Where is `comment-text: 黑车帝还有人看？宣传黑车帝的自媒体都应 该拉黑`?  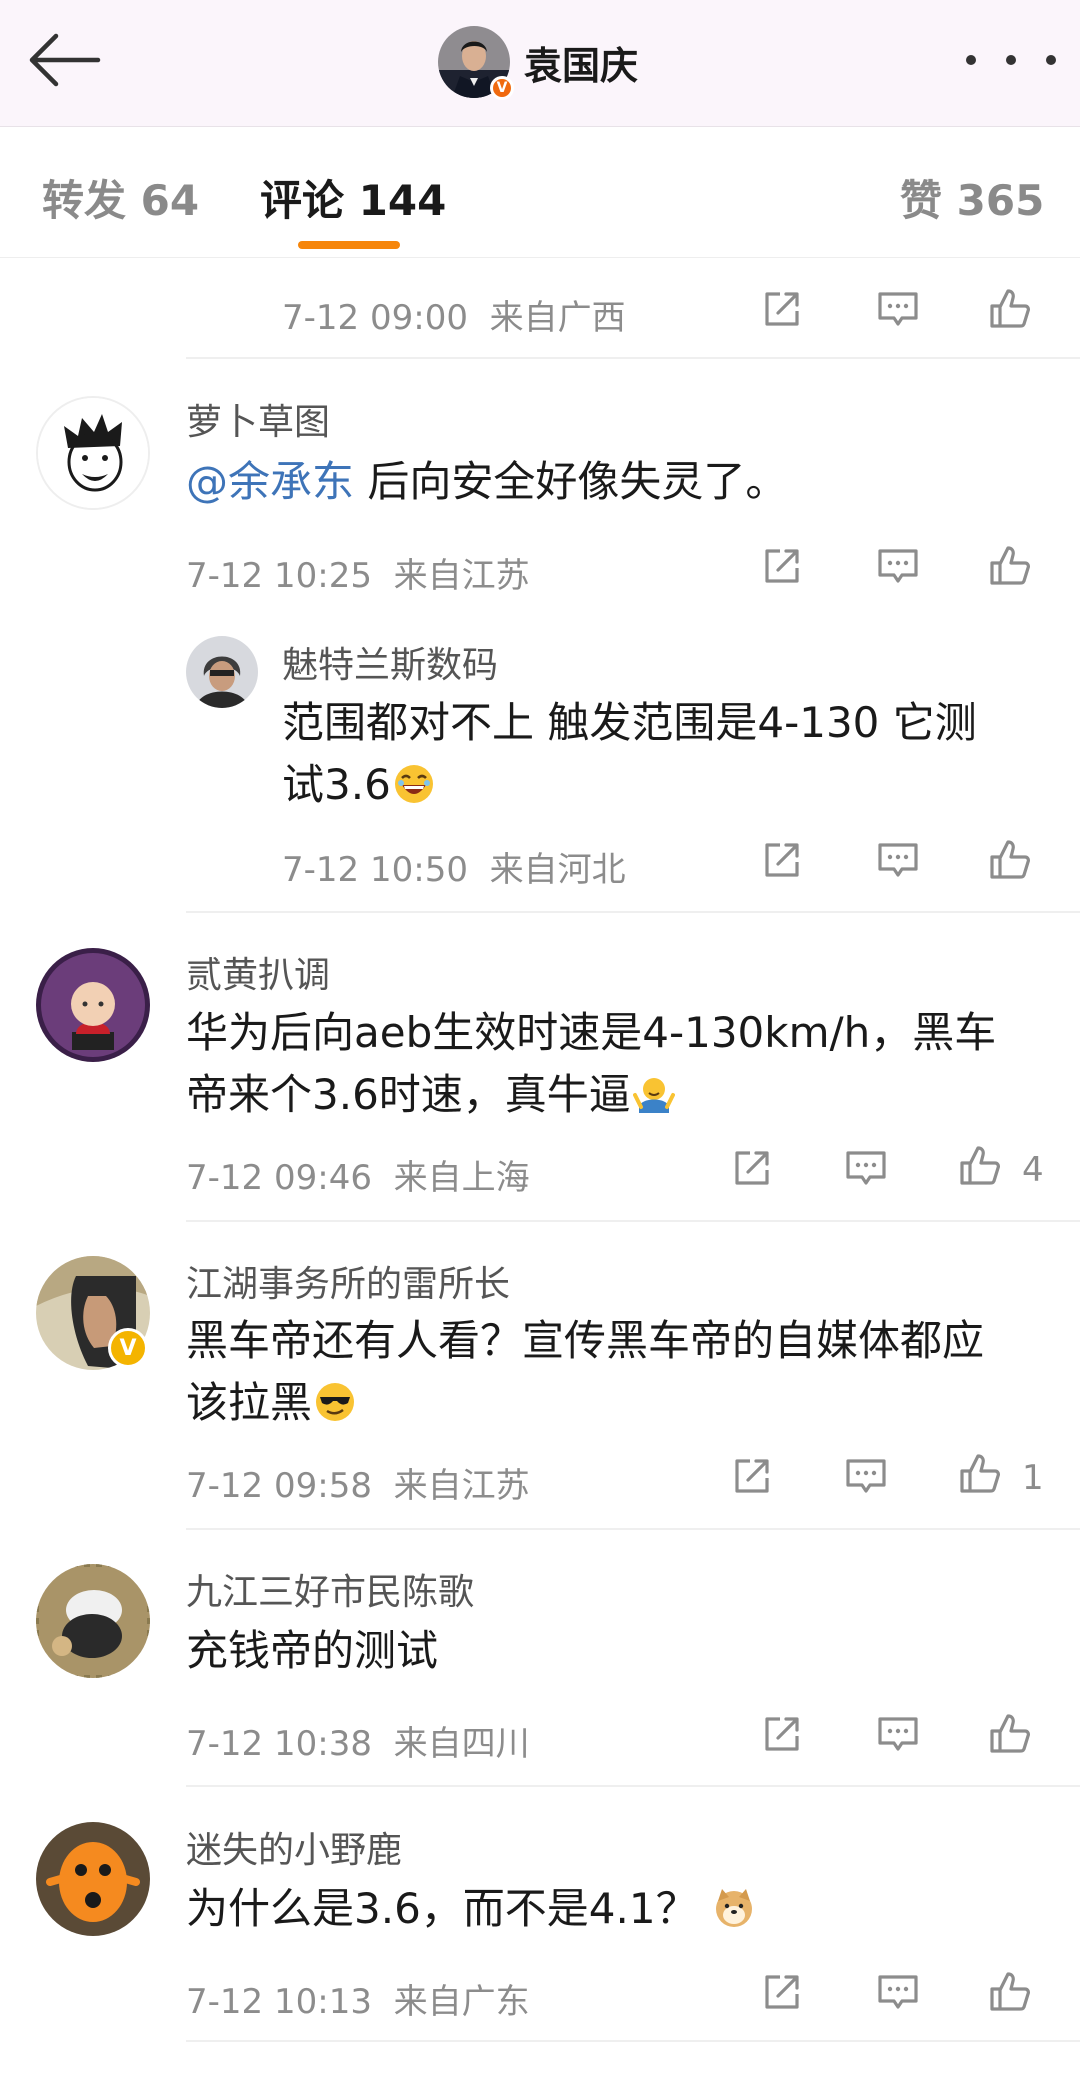 comment-text: 黑车帝还有人看？宣传黑车帝的自媒体都应 该拉黑 is located at coordinates (626, 1372).